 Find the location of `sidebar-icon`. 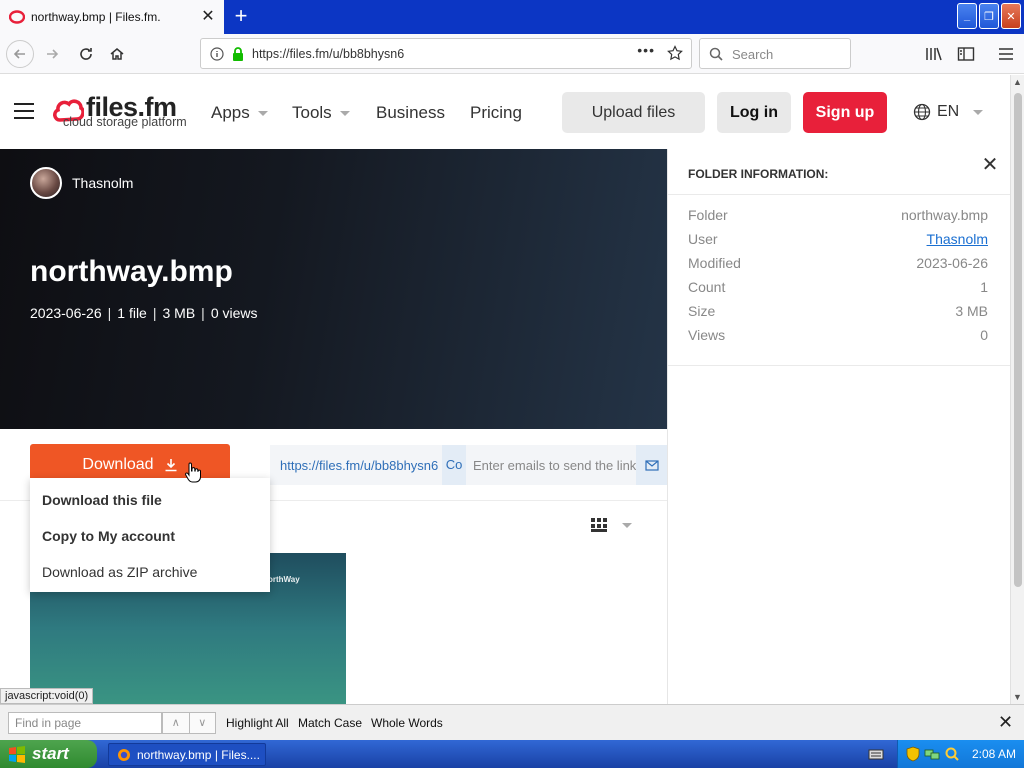

sidebar-icon is located at coordinates (966, 54).